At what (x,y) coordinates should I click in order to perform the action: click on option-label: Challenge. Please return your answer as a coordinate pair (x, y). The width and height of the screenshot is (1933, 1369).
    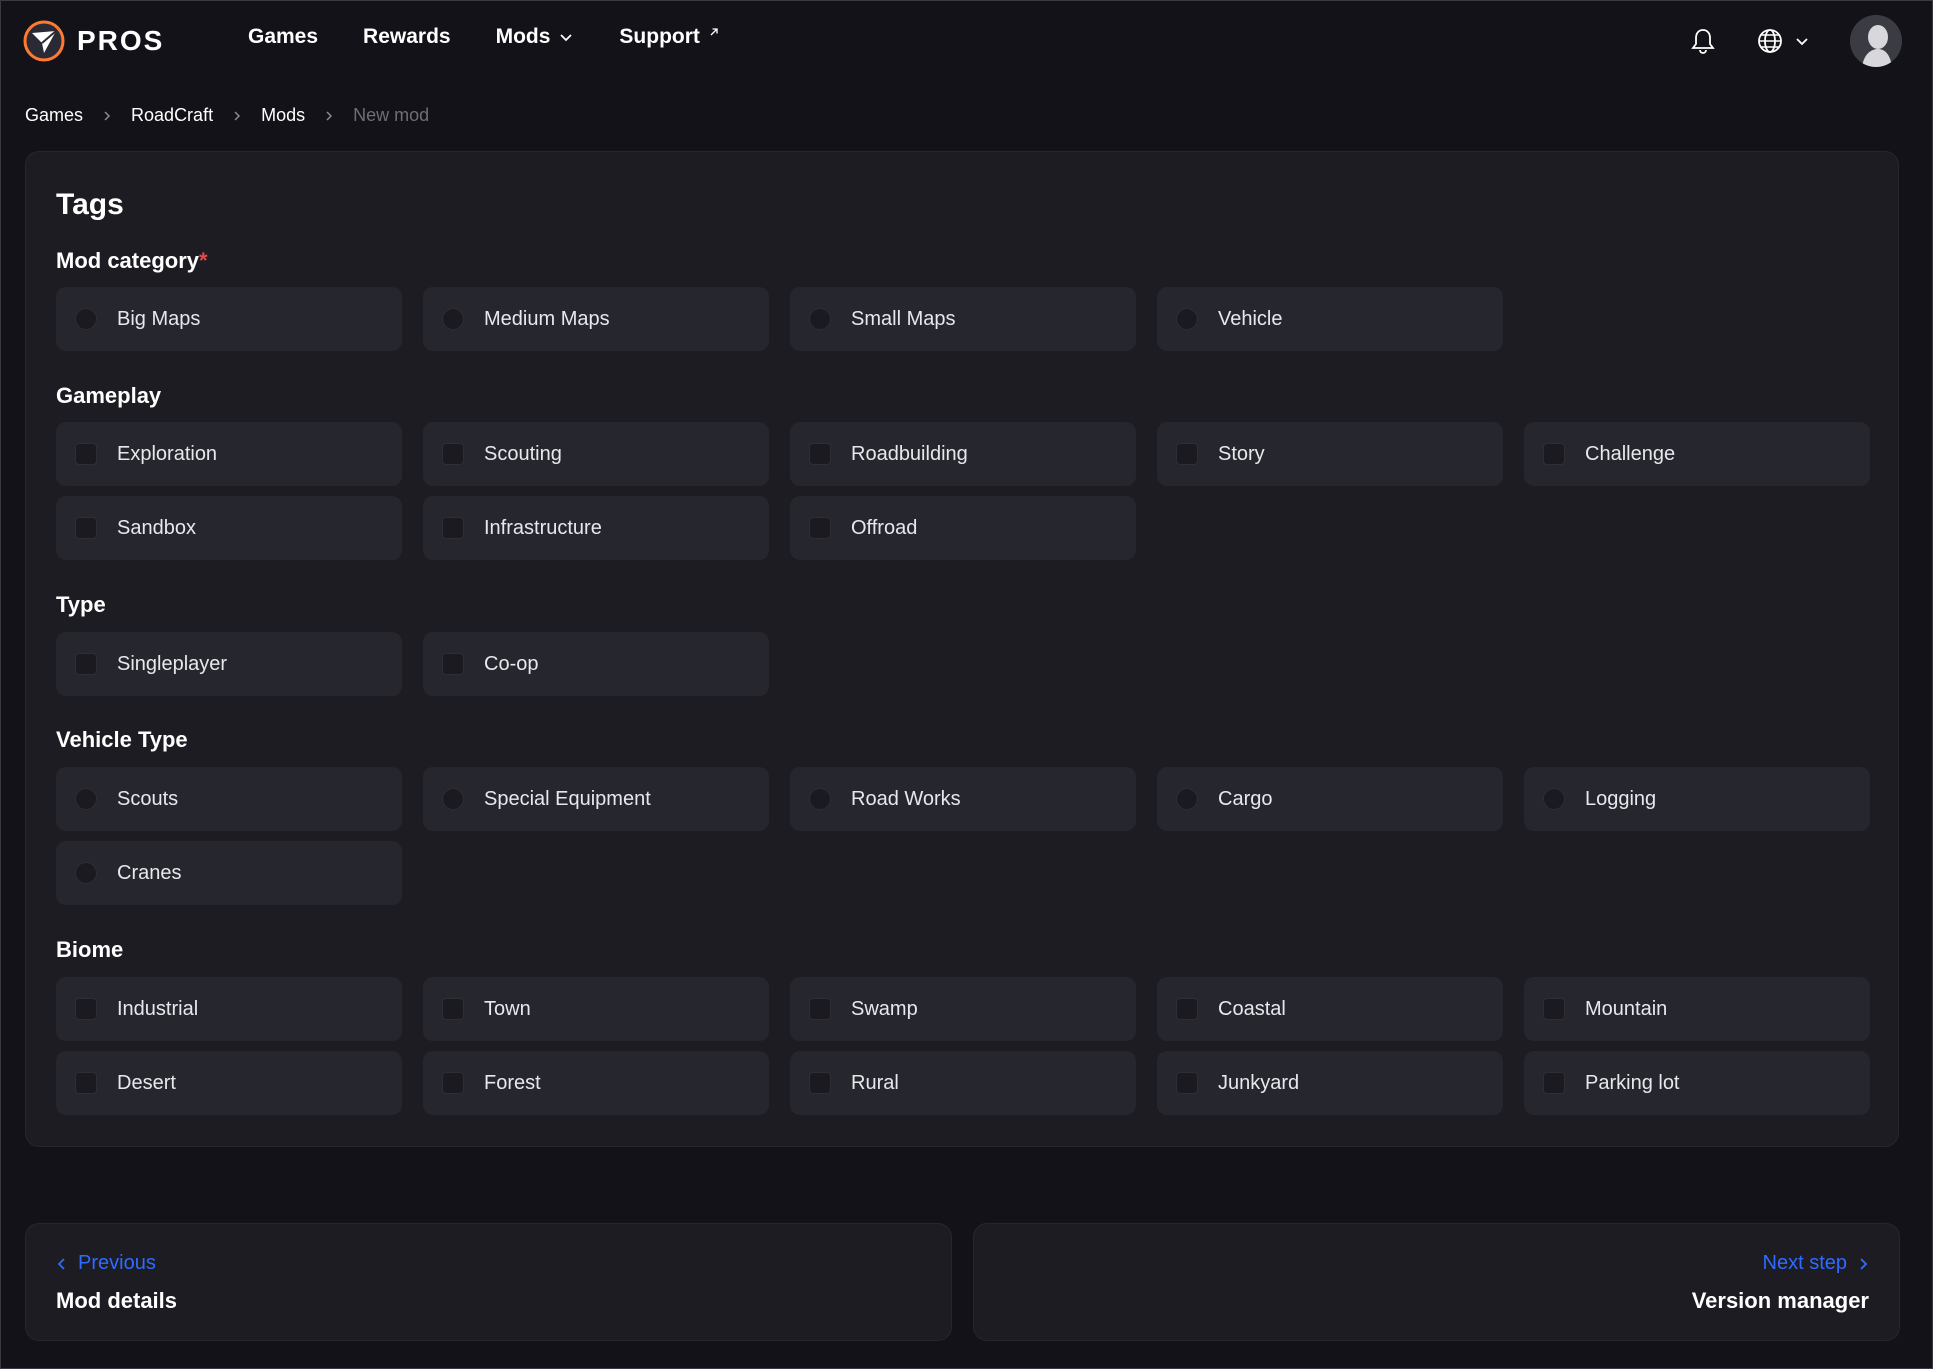
    Looking at the image, I should click on (1630, 453).